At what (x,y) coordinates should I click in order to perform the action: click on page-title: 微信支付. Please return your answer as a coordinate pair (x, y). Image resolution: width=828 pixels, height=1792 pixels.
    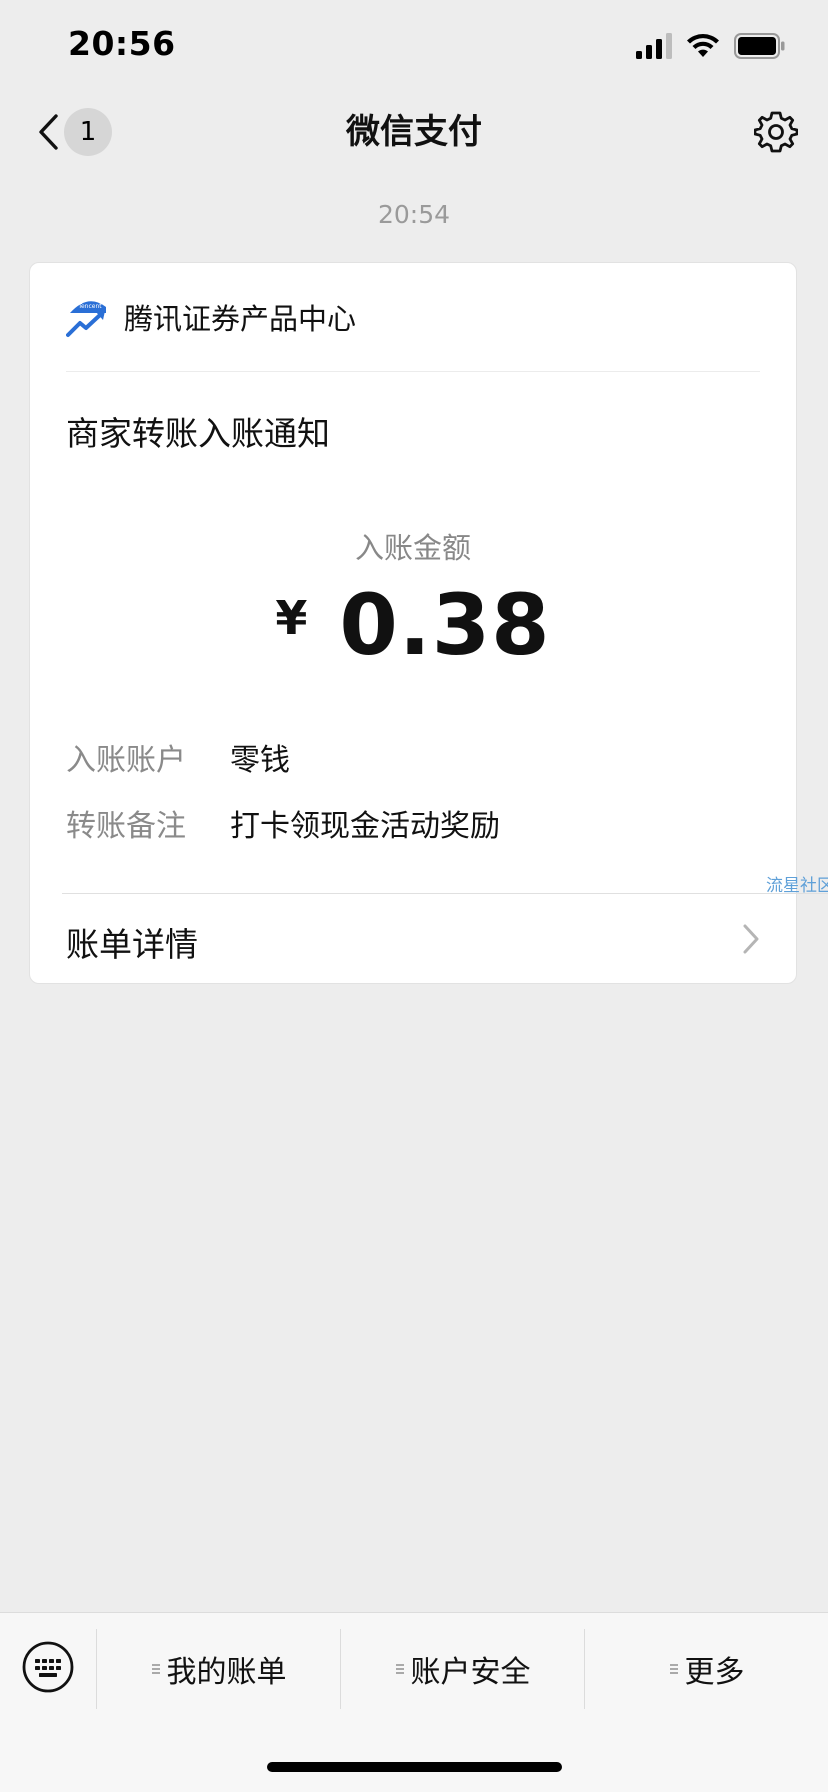
    Looking at the image, I should click on (414, 132).